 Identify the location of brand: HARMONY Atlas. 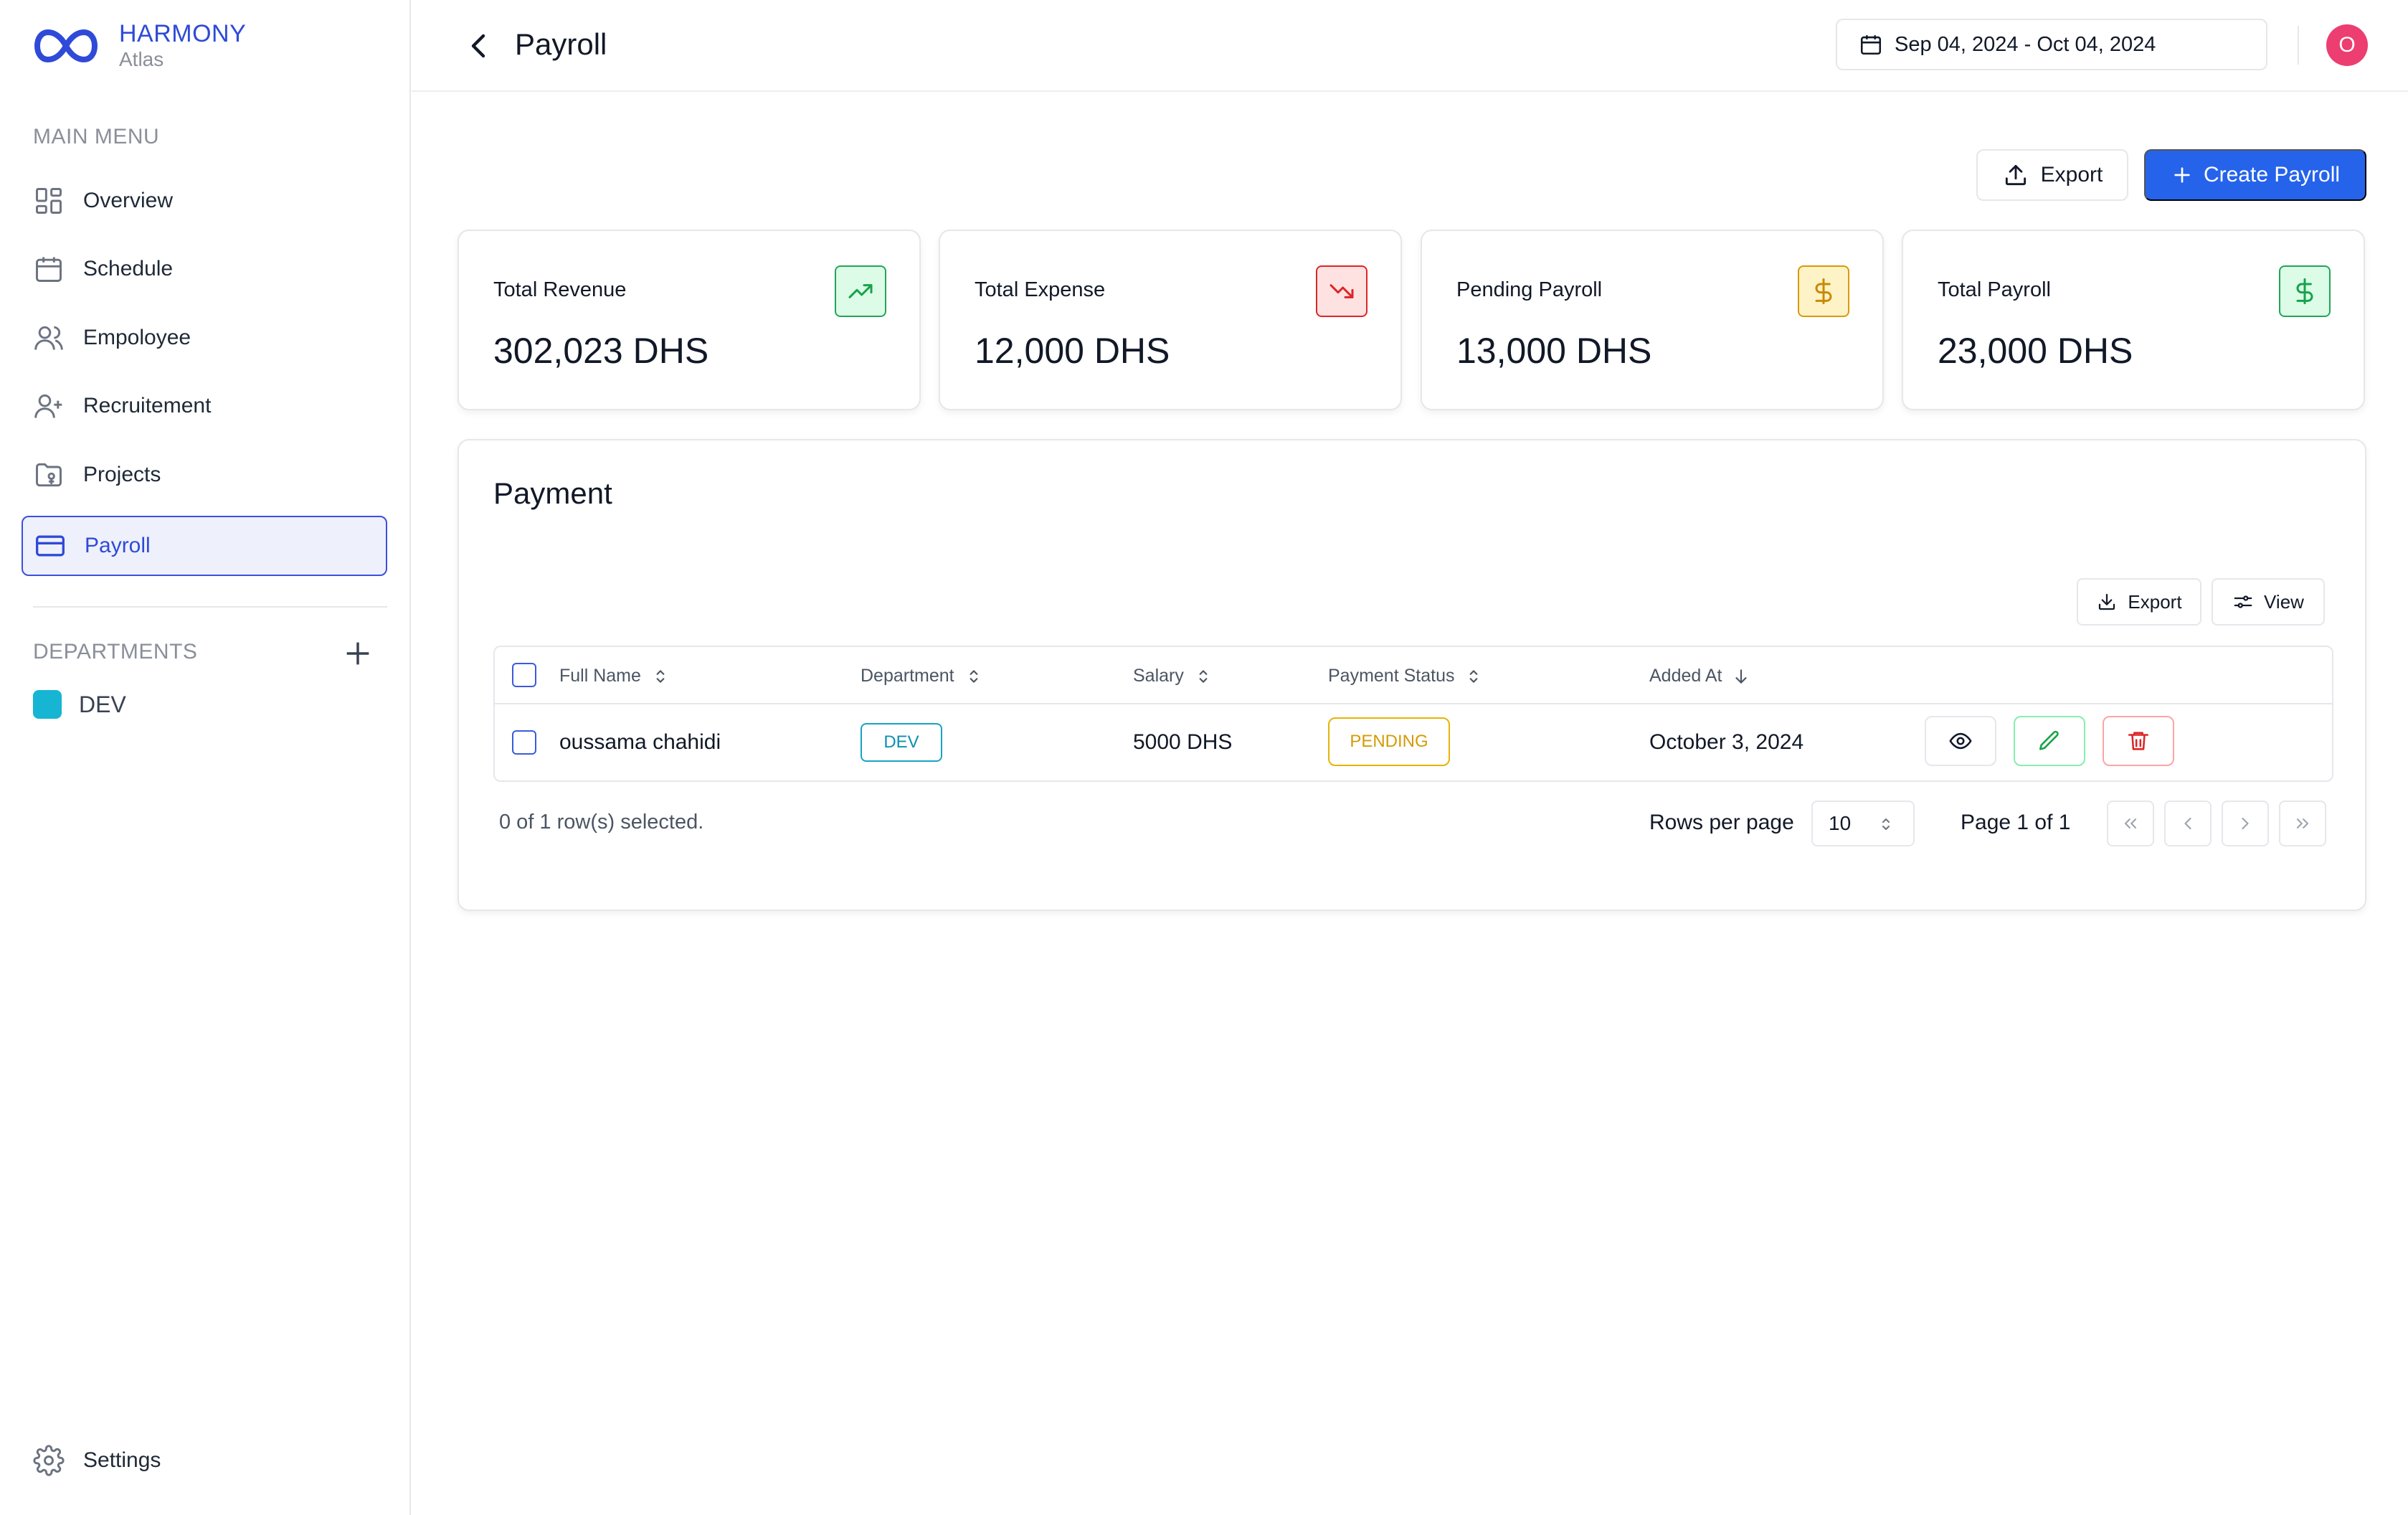
(139, 46).